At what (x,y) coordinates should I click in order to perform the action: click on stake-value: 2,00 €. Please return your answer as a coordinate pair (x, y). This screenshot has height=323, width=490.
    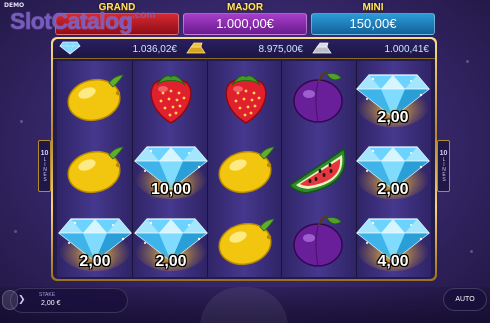
    Looking at the image, I should click on (51, 303).